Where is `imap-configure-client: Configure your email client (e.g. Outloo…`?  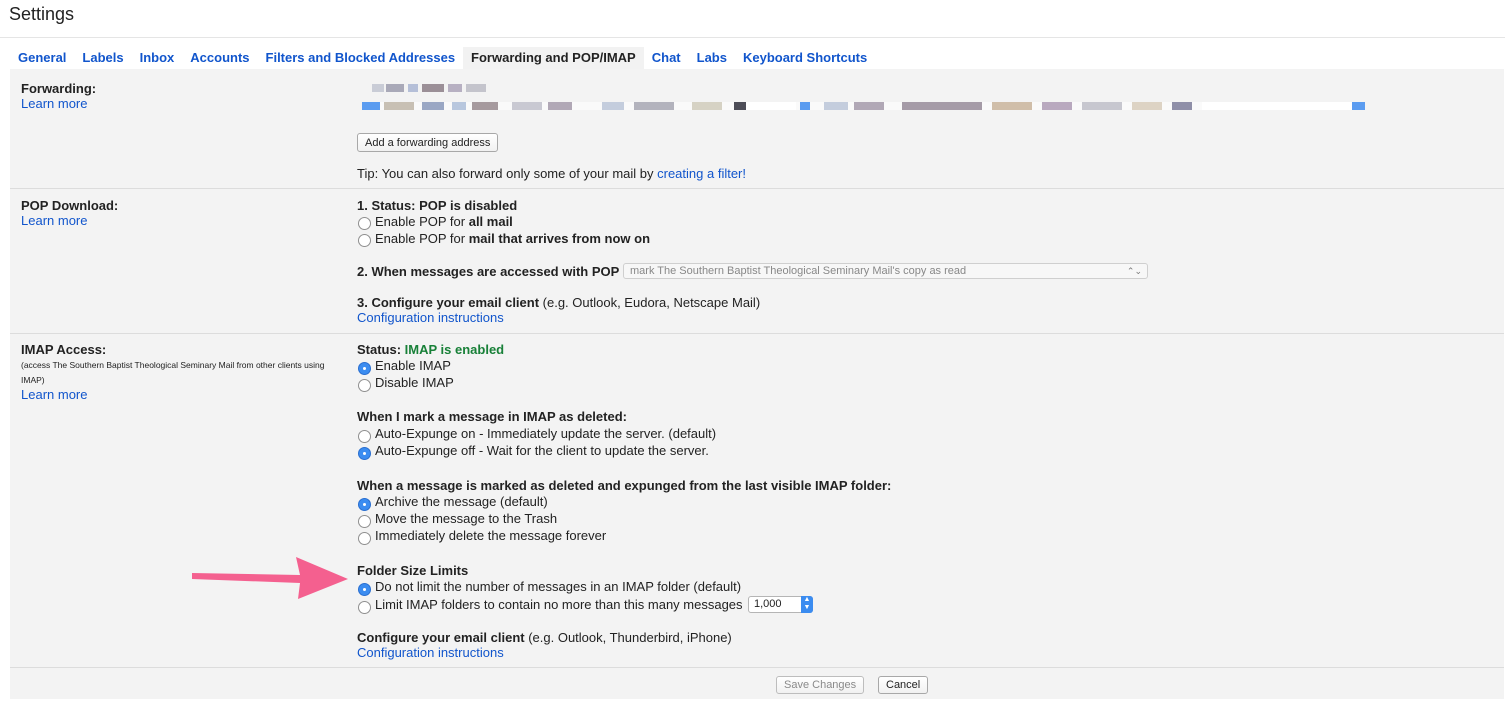 imap-configure-client: Configure your email client (e.g. Outloo… is located at coordinates (544, 637).